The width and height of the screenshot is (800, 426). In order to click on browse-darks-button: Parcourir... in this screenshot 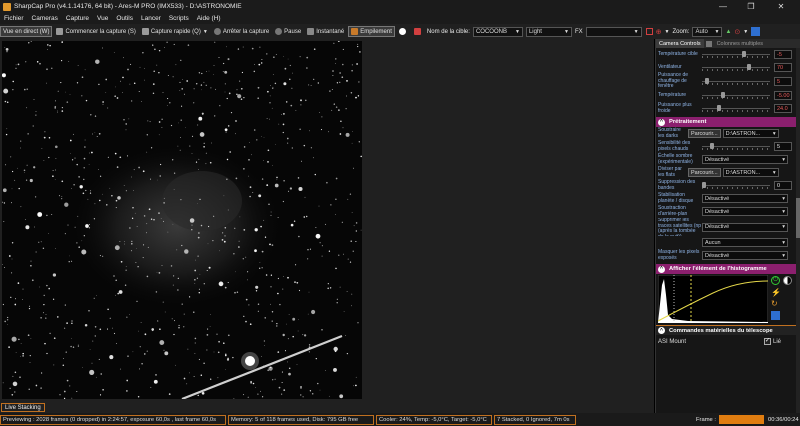, I will do `click(704, 133)`.